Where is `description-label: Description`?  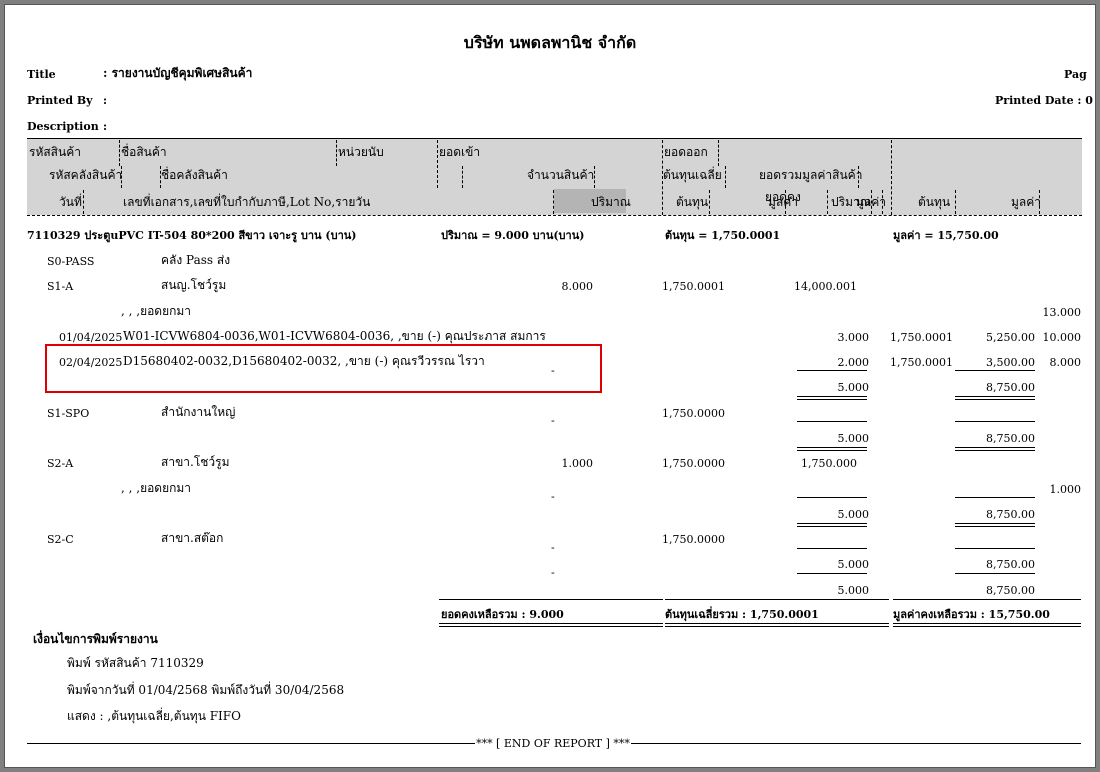
description-label: Description is located at coordinates (63, 126).